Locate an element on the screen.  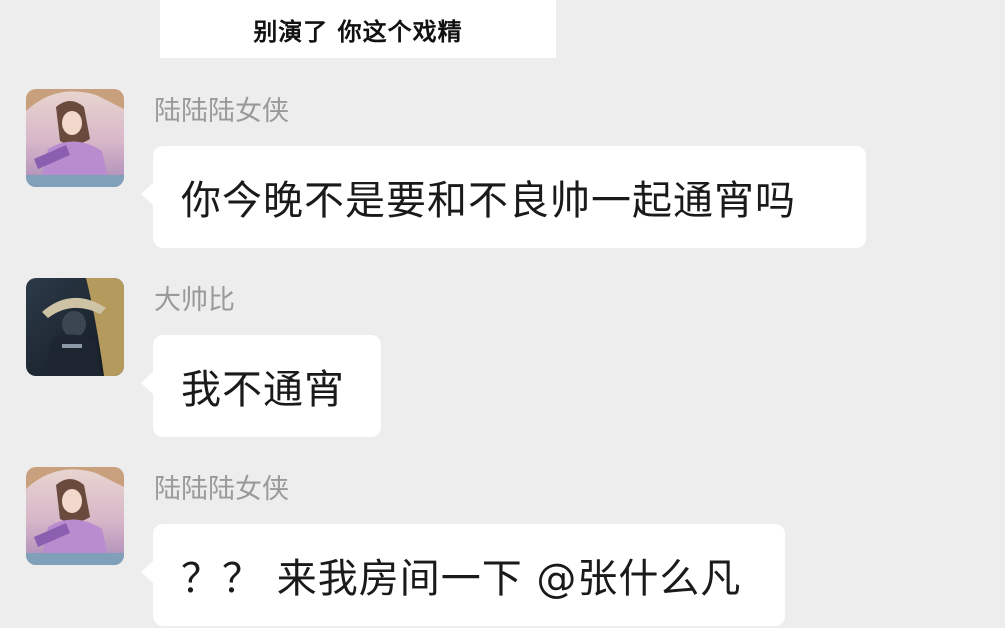
video-caption: 别演了 你这个戏精 is located at coordinates (358, 31).